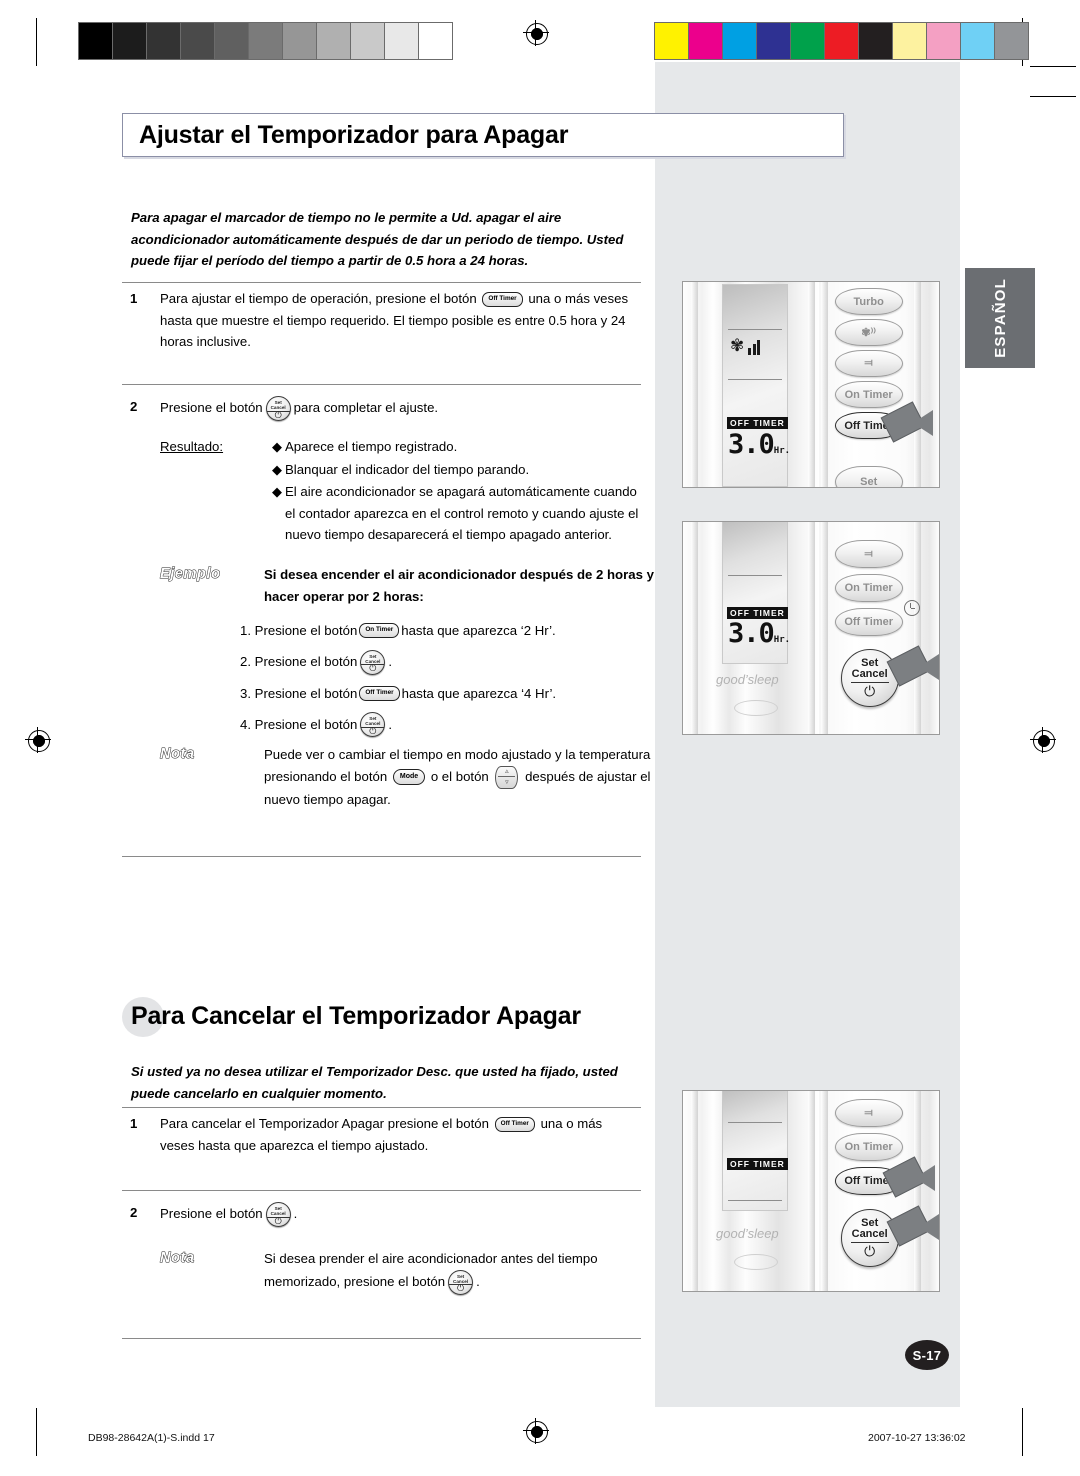 The image size is (1080, 1476). Describe the element at coordinates (507, 783) in the screenshot. I see `chevron-down-icon: ▿` at that location.